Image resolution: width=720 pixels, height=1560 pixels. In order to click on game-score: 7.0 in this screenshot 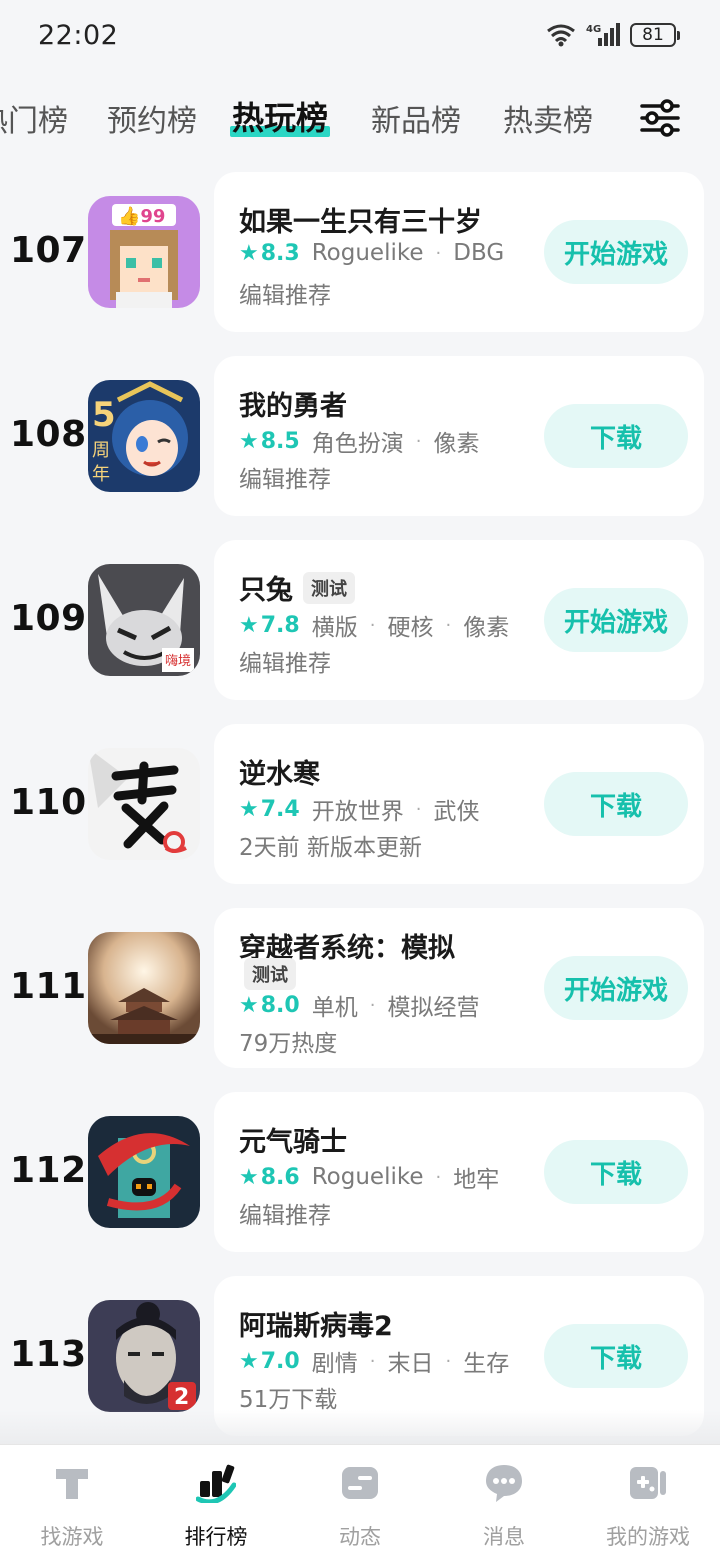, I will do `click(280, 1361)`.